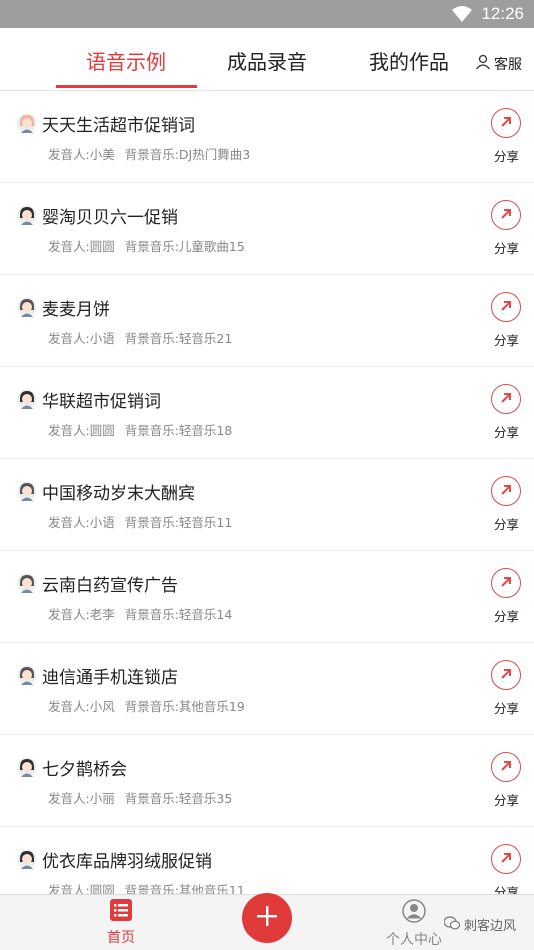 This screenshot has height=950, width=534. What do you see at coordinates (84, 770) in the screenshot?
I see `item-title: 七夕鹊桥会` at bounding box center [84, 770].